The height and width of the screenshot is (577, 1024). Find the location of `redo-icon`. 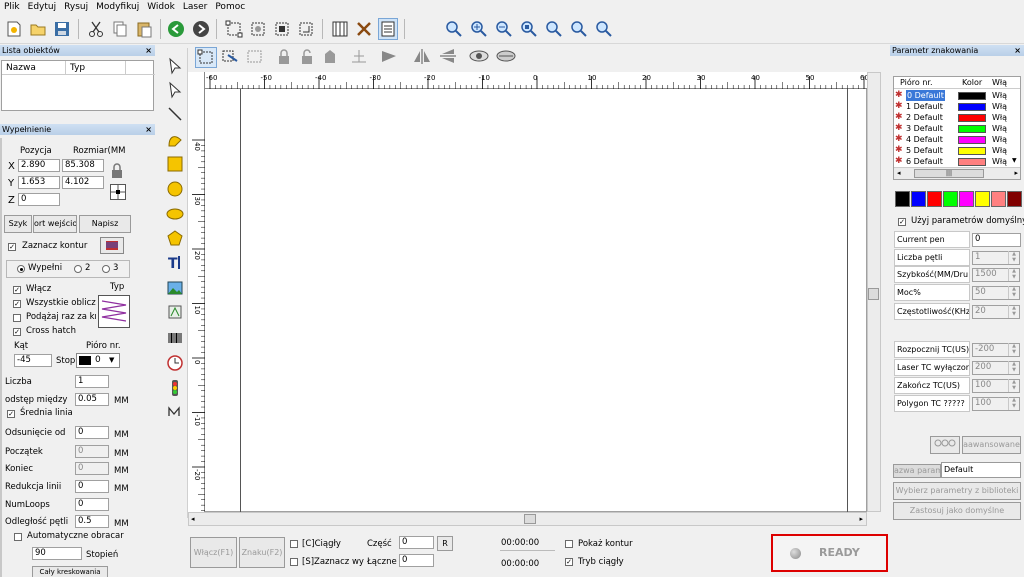

redo-icon is located at coordinates (201, 29).